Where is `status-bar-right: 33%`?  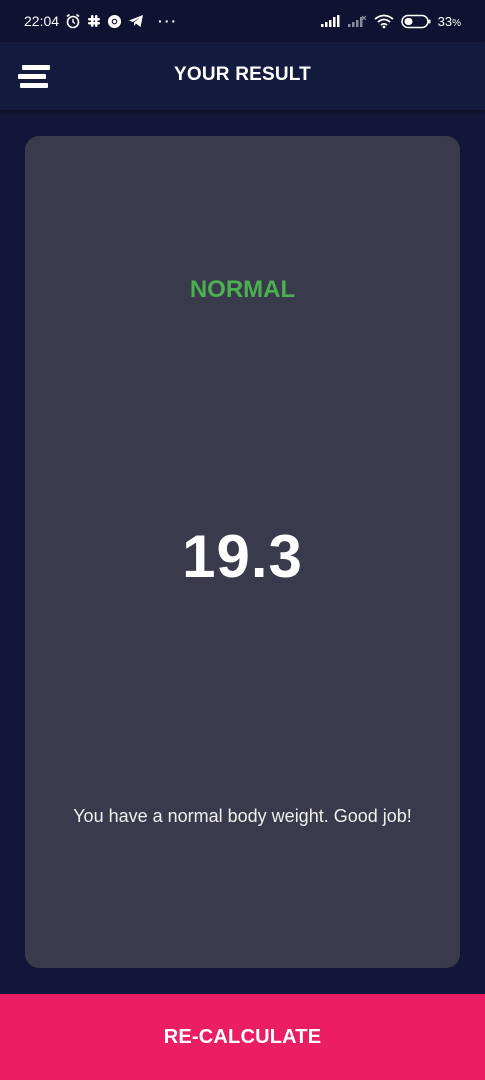 status-bar-right: 33% is located at coordinates (390, 21).